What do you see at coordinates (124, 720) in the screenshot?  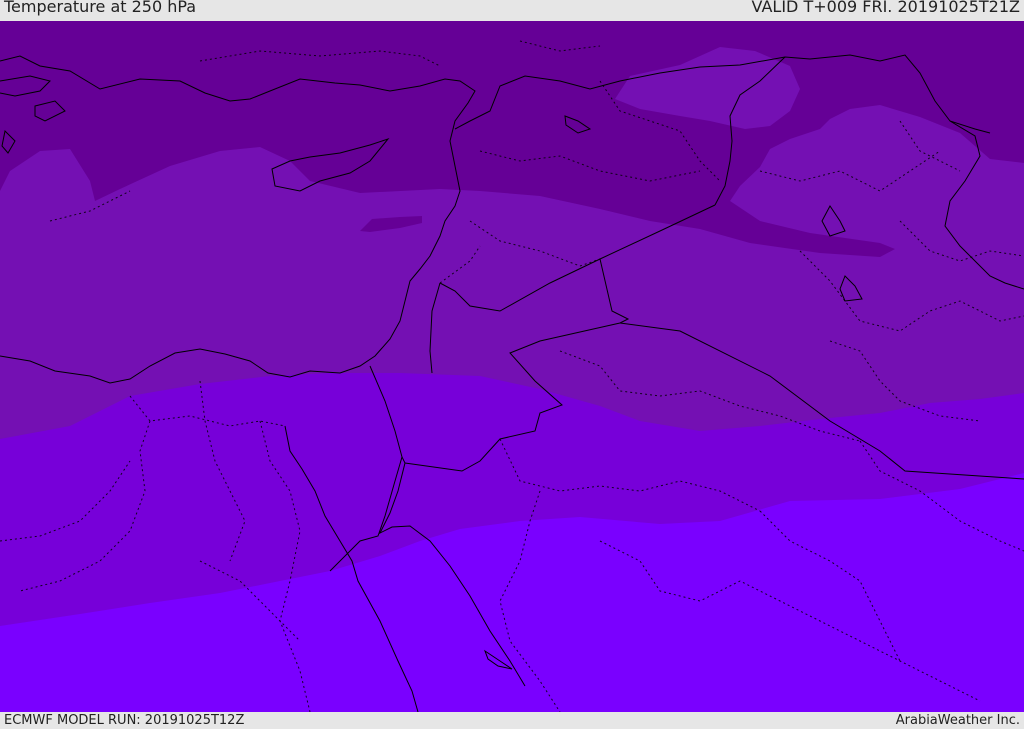 I see `model-run: ECMWF MODEL RUN: 20191025T12Z` at bounding box center [124, 720].